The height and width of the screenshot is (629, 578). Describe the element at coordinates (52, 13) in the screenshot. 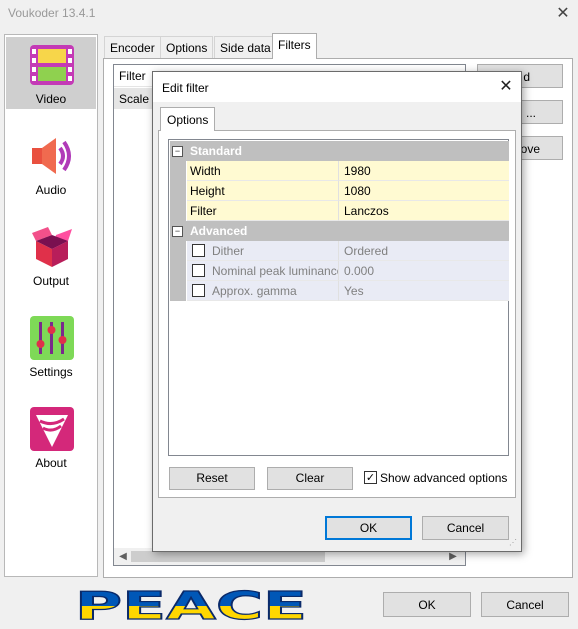

I see `window-title: Voukoder 13.4.1` at that location.